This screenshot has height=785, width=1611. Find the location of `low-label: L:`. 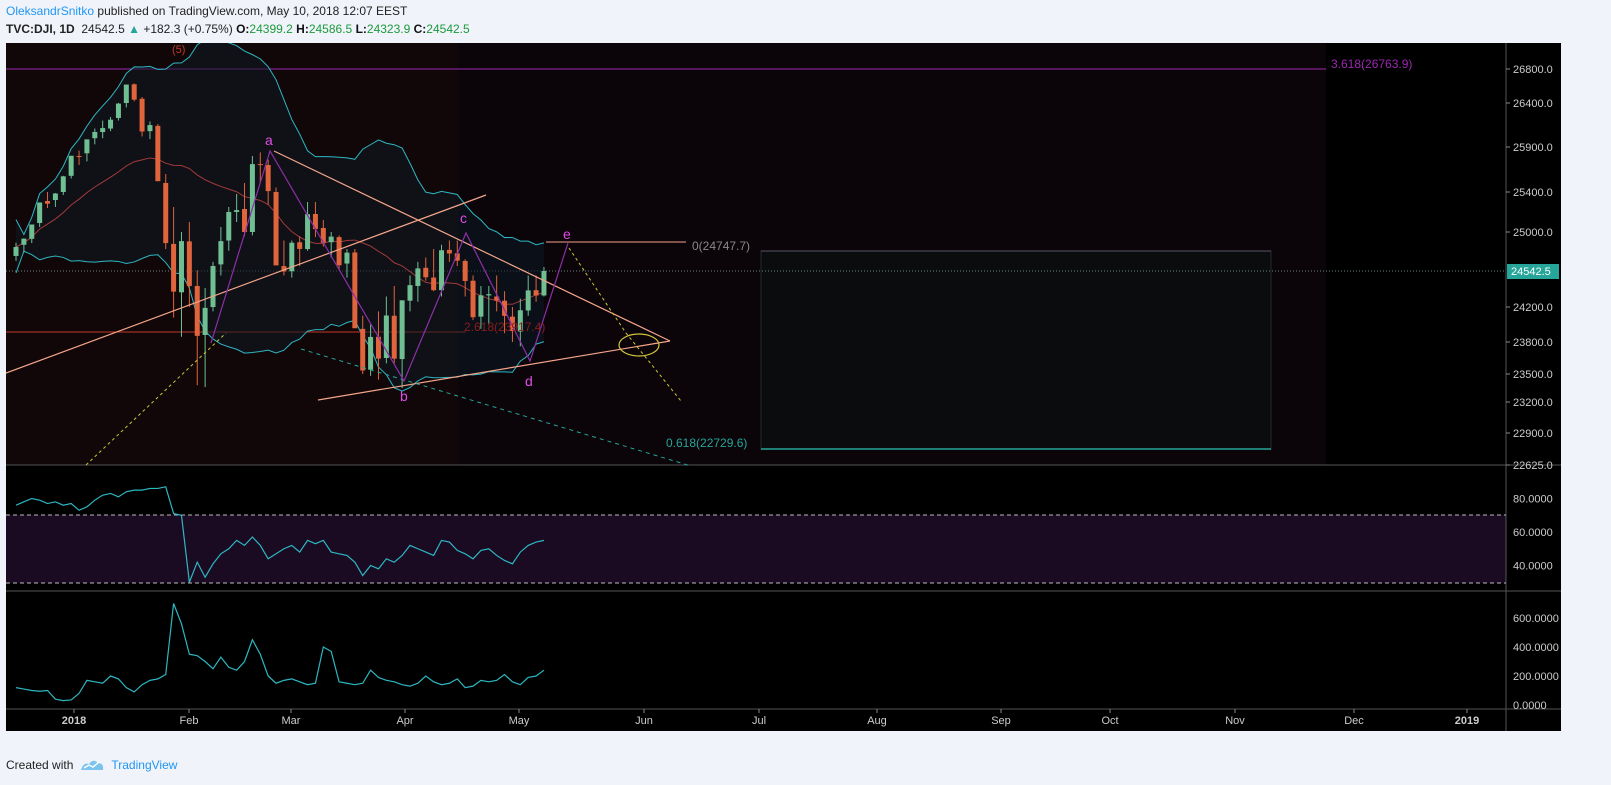

low-label: L: is located at coordinates (361, 29).